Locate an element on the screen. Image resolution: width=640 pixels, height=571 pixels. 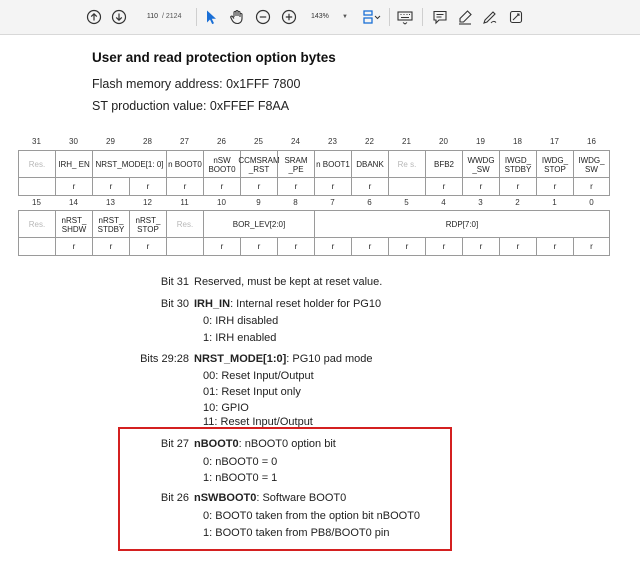
red-highlight-box is located at coordinates (285, 489).